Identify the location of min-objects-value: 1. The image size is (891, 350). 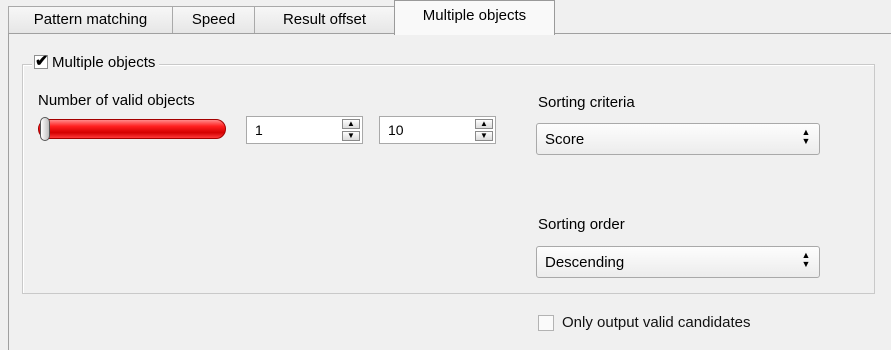
(259, 130).